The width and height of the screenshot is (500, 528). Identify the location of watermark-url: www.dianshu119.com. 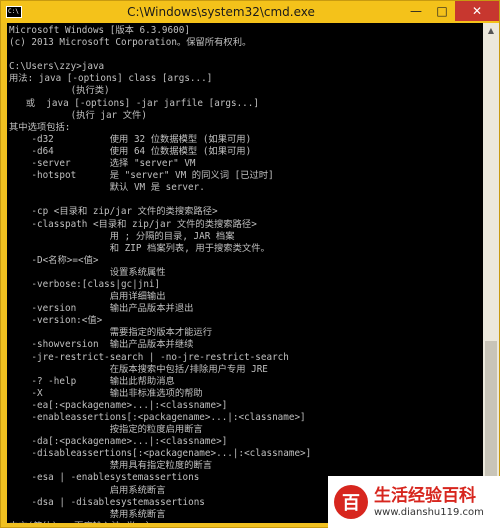
(429, 512).